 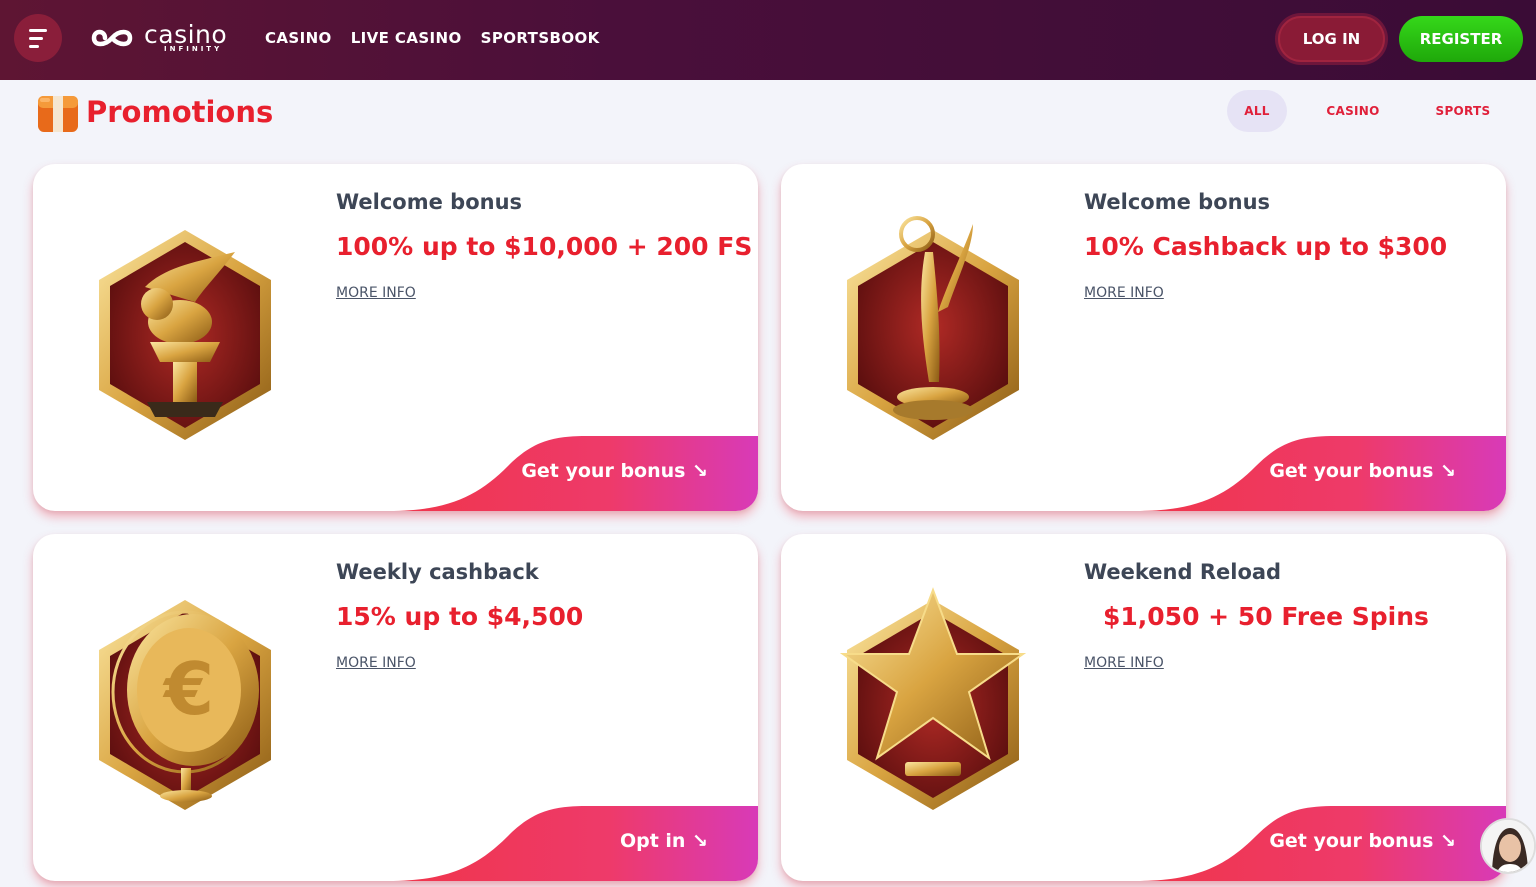 I want to click on promo-offer: 100% up to $10,000 + 200 FS, so click(x=544, y=246).